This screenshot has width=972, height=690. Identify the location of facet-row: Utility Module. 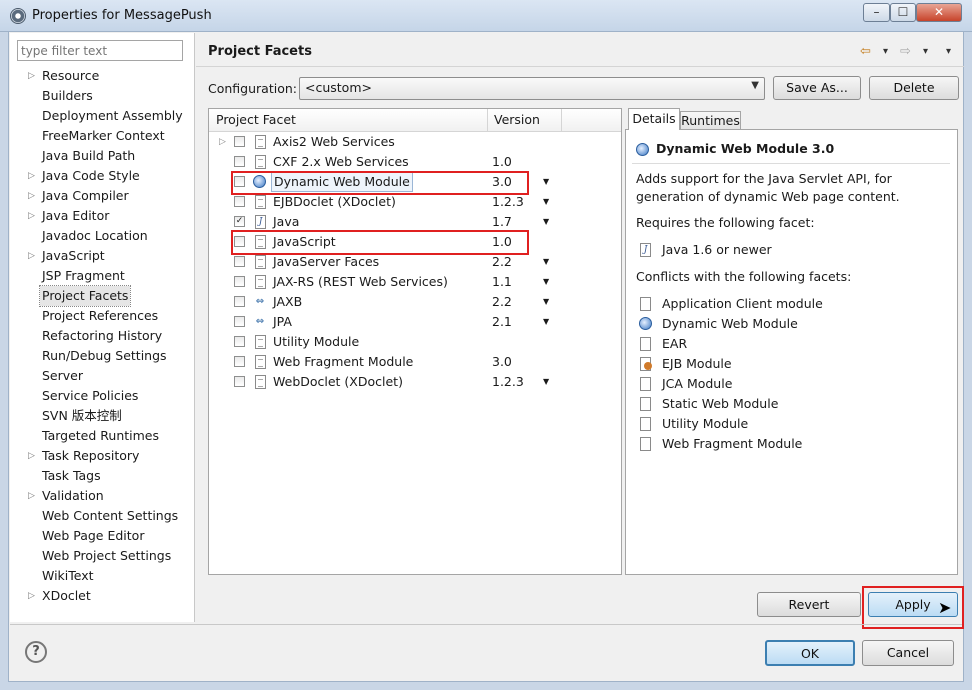
(415, 342).